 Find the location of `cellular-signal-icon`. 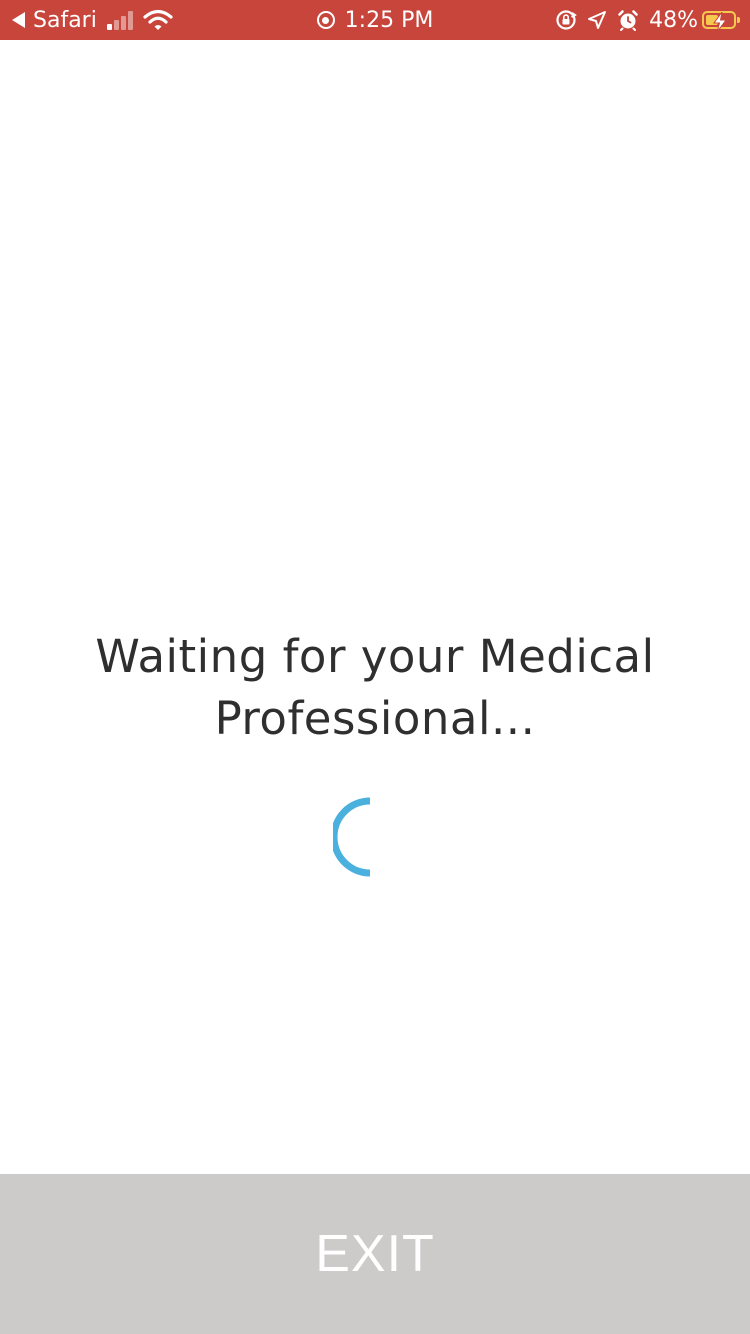

cellular-signal-icon is located at coordinates (120, 20).